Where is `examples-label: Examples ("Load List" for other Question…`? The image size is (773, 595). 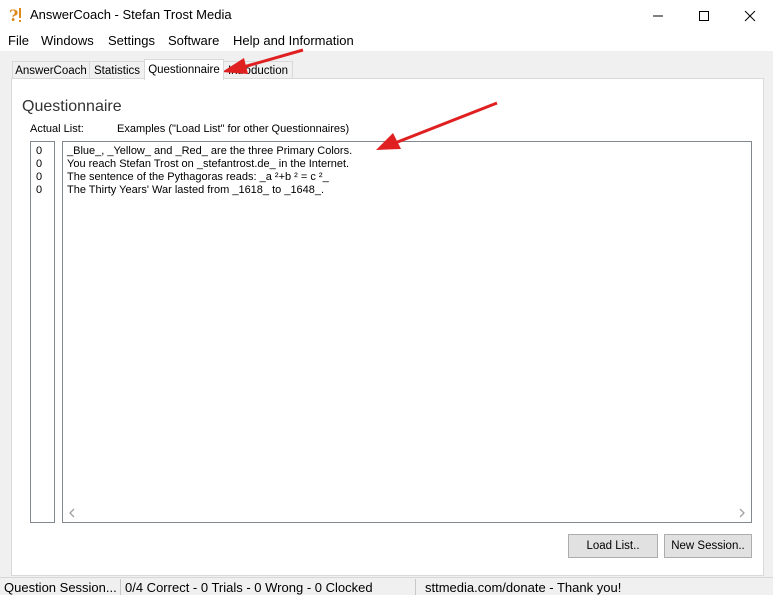 examples-label: Examples ("Load List" for other Question… is located at coordinates (233, 129).